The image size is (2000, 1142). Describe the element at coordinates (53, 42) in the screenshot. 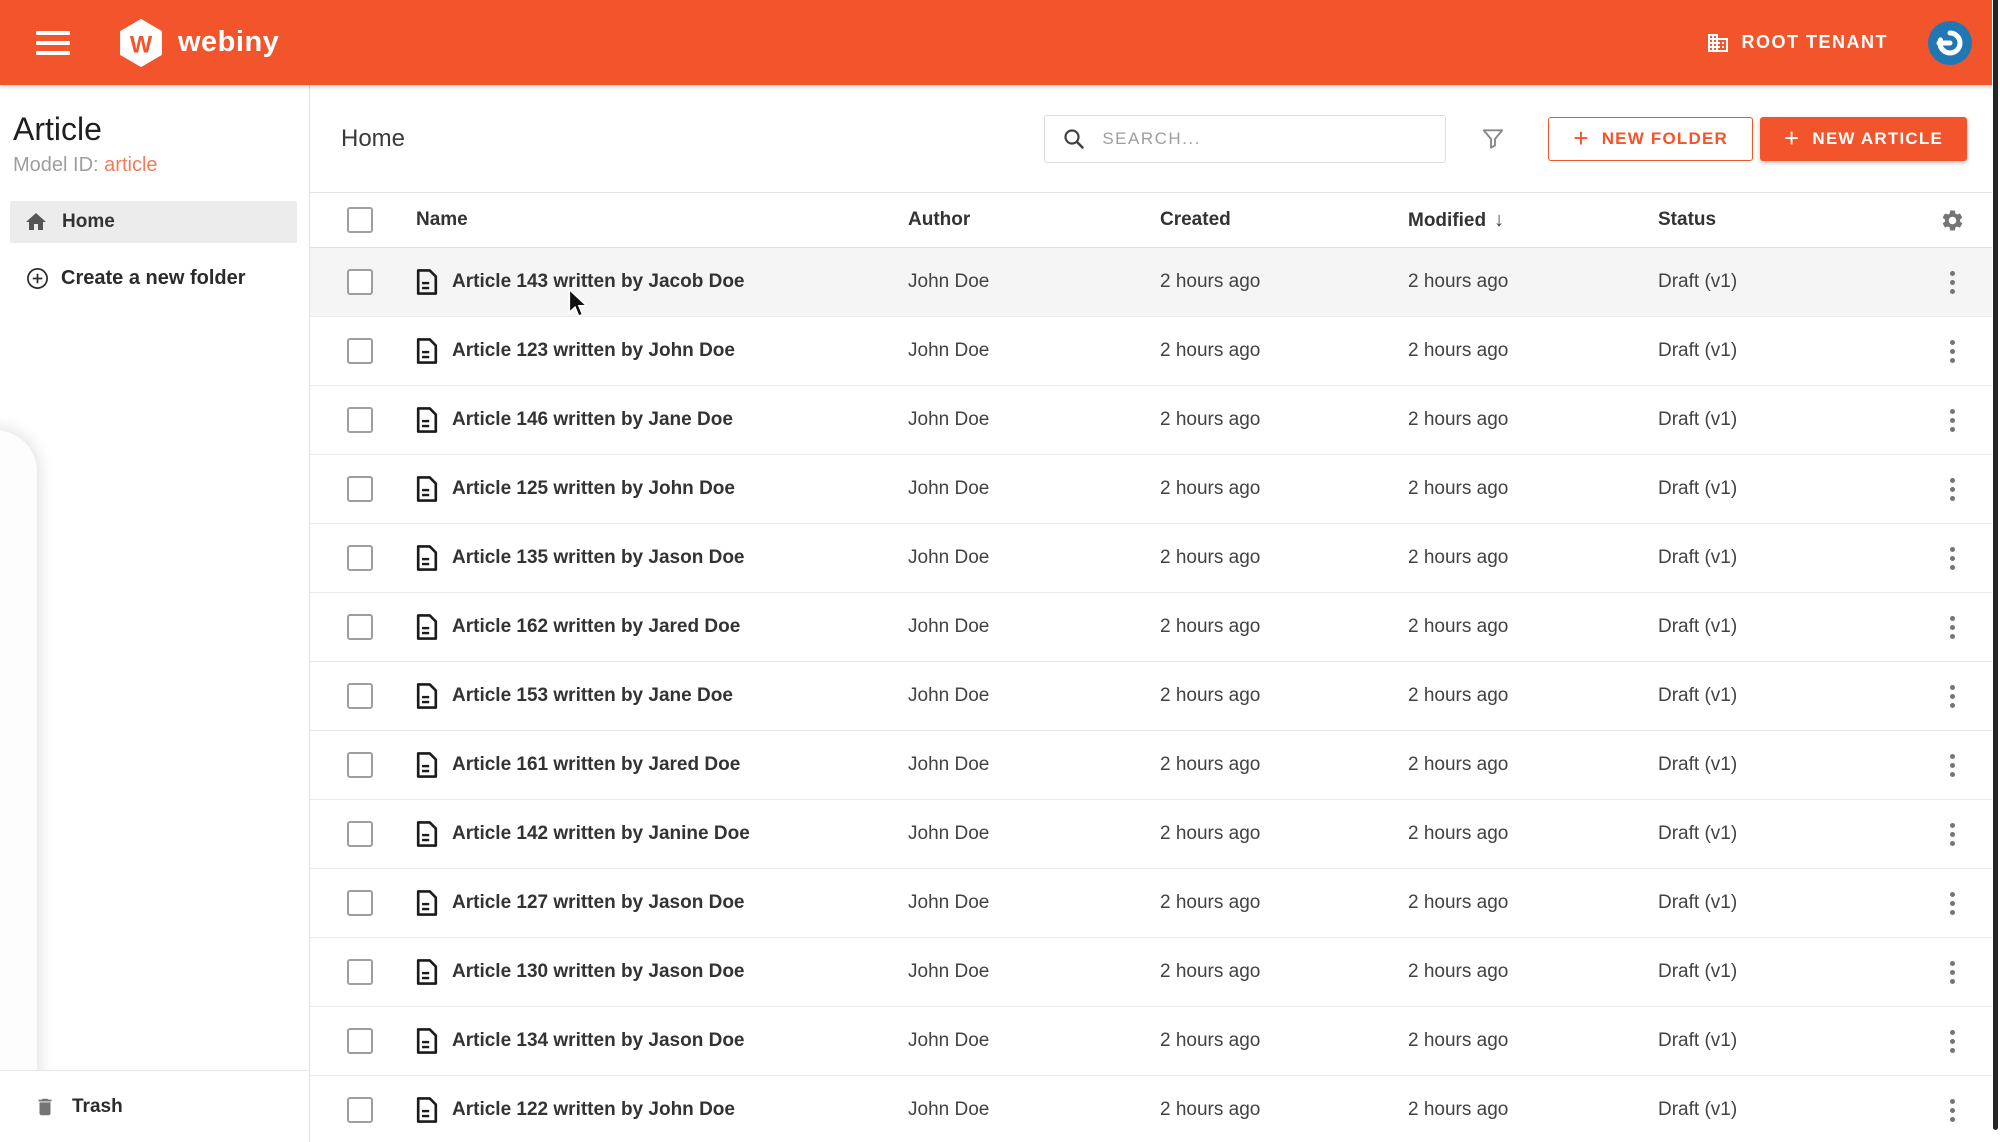

I see `hamburger-menu-icon` at that location.